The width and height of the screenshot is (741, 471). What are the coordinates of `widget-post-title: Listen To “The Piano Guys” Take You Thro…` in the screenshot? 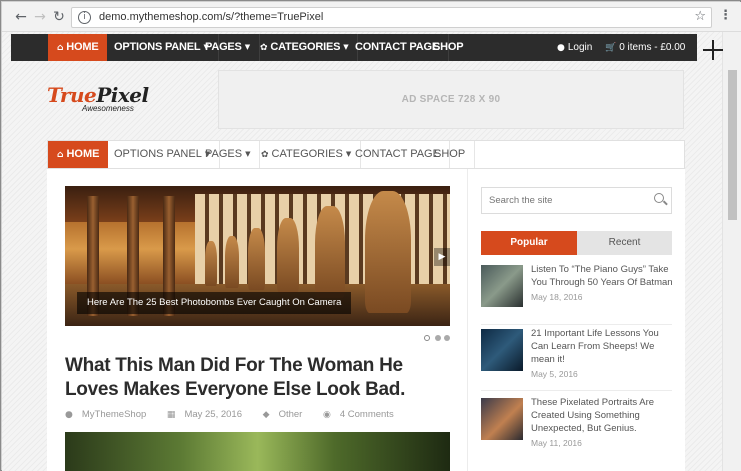 It's located at (603, 276).